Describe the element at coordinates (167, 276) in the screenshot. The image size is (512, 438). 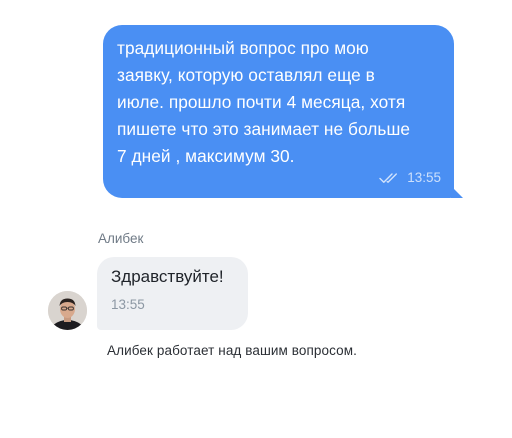
I see `incoming-message-text: Здравствуйте!` at that location.